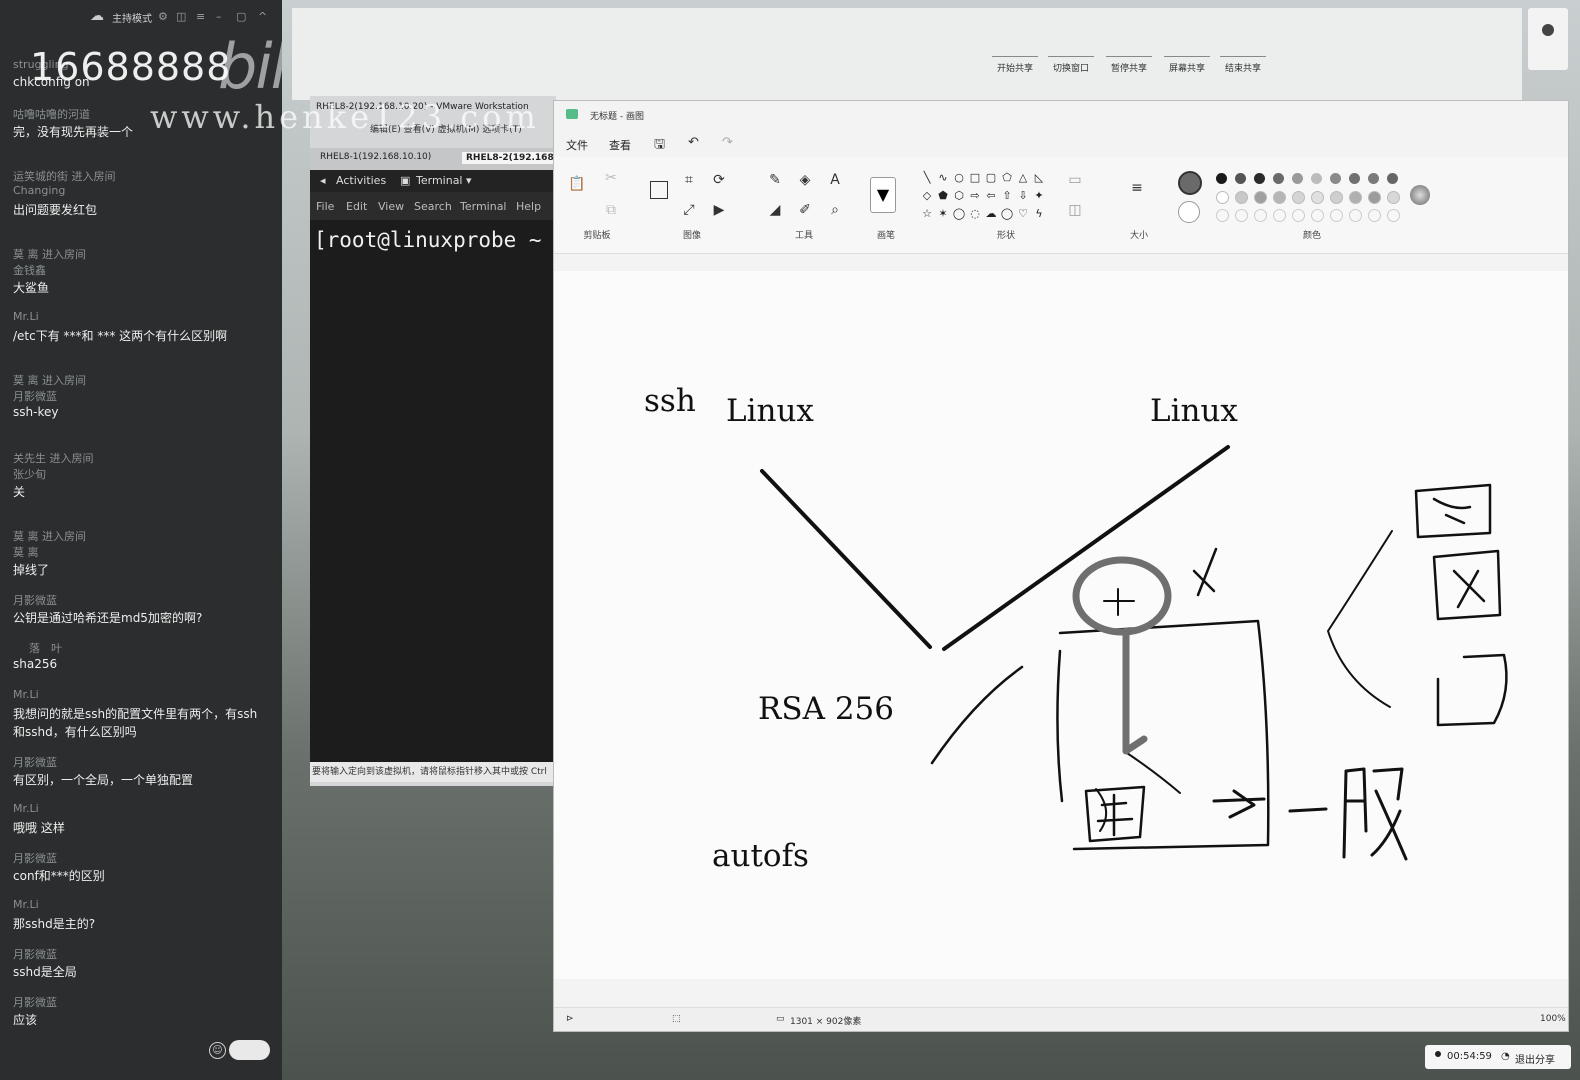 The width and height of the screenshot is (1580, 1080). What do you see at coordinates (883, 195) in the screenshot?
I see `brush-icon: ▼` at bounding box center [883, 195].